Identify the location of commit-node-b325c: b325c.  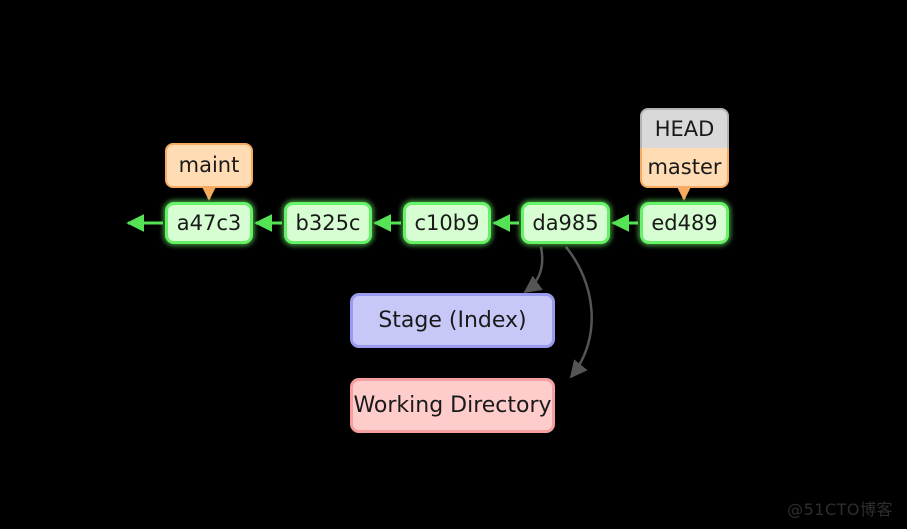
(328, 223).